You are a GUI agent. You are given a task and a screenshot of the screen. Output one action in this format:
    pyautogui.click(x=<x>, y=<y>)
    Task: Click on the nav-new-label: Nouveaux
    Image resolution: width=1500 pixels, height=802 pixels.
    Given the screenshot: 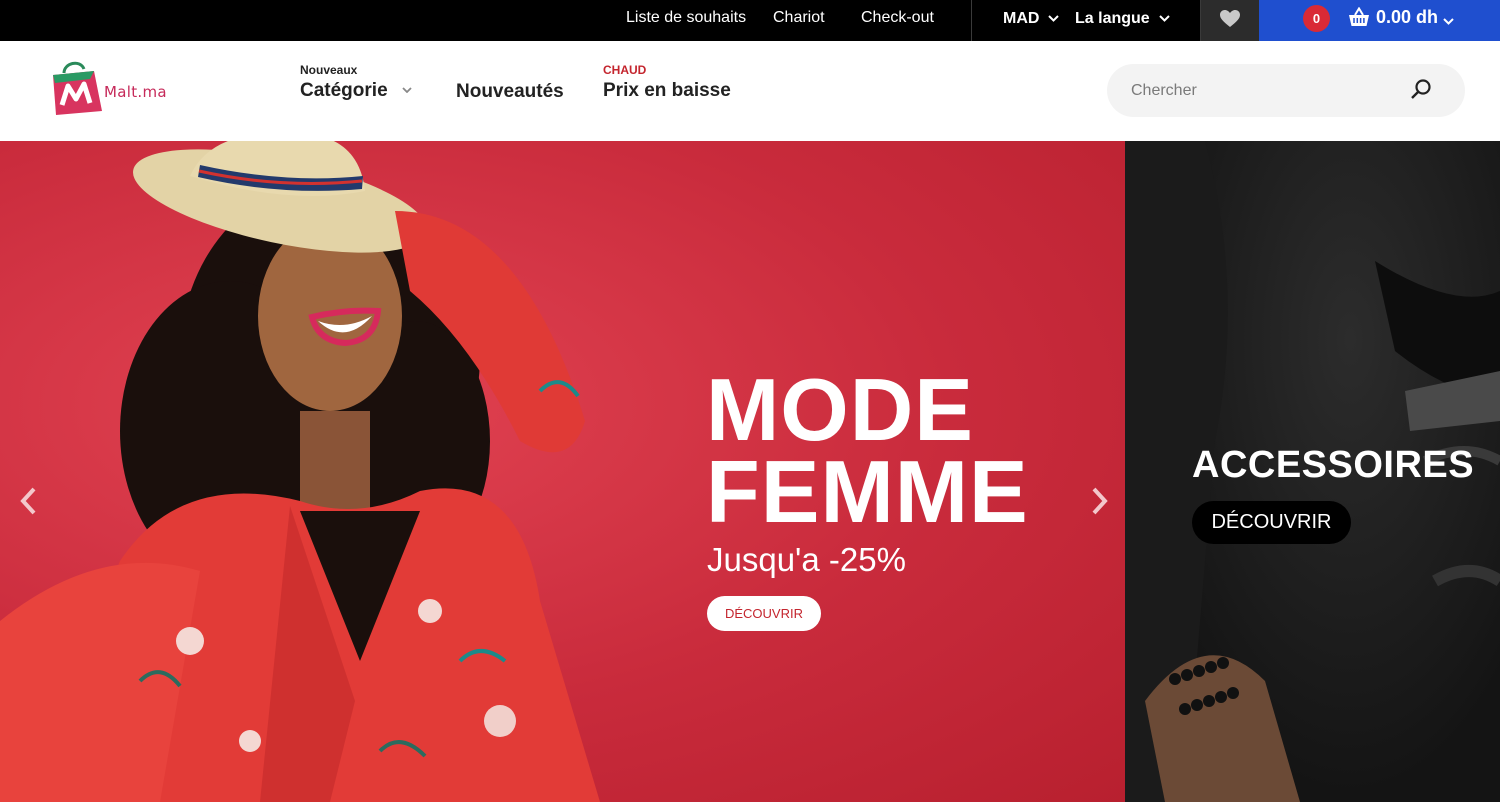 What is the action you would take?
    pyautogui.click(x=329, y=70)
    